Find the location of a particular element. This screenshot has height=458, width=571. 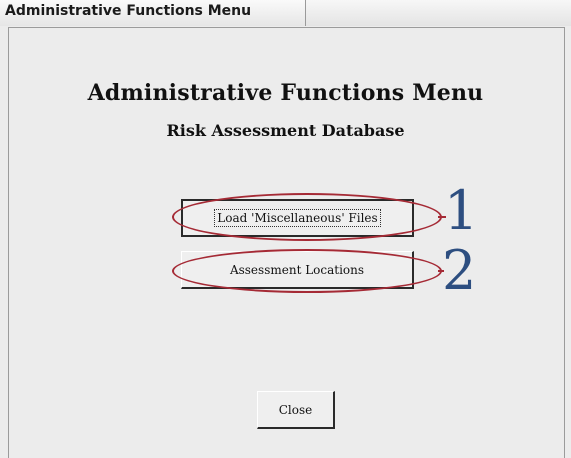

load-misc-files-label: Load 'Miscellaneous' Files is located at coordinates (297, 218).